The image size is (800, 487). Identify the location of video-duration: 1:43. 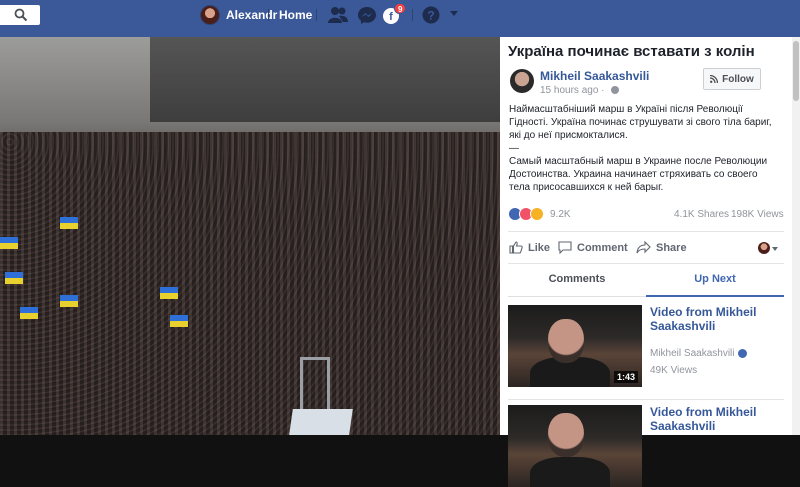
(625, 377).